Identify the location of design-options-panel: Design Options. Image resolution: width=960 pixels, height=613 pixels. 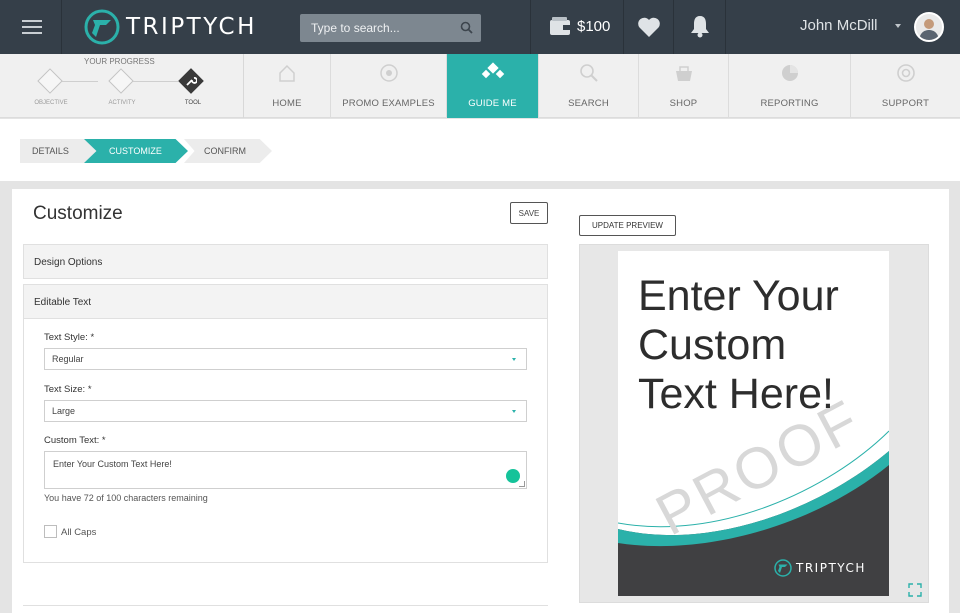
(285, 261).